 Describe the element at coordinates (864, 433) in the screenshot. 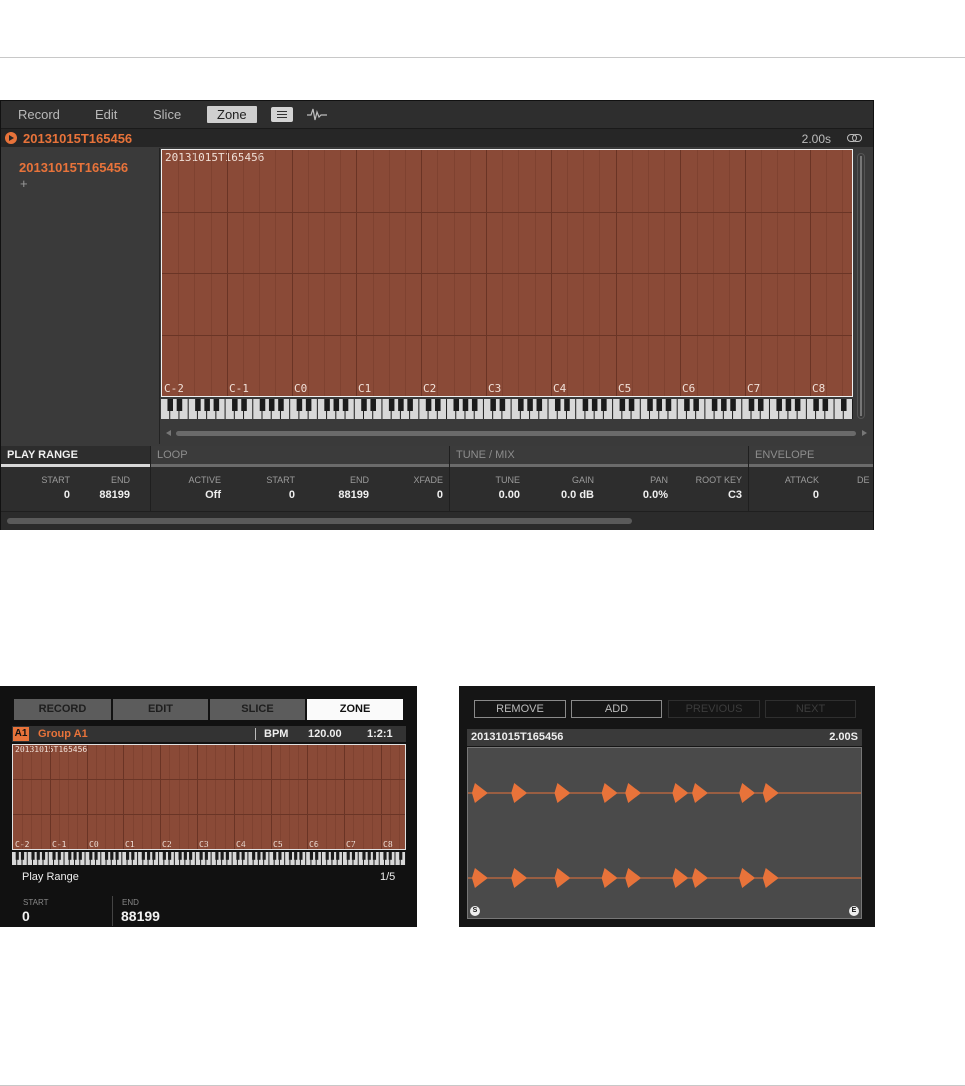

I see `scroll-right-icon` at that location.